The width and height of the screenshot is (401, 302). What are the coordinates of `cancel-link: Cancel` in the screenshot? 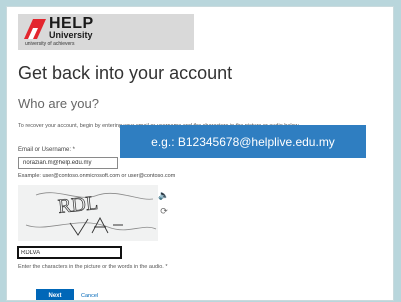 It's located at (89, 294).